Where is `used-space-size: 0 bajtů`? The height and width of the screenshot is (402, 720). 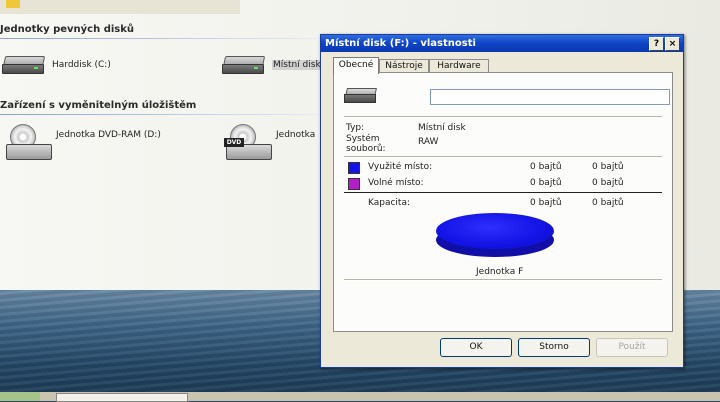 used-space-size: 0 bajtů is located at coordinates (608, 167).